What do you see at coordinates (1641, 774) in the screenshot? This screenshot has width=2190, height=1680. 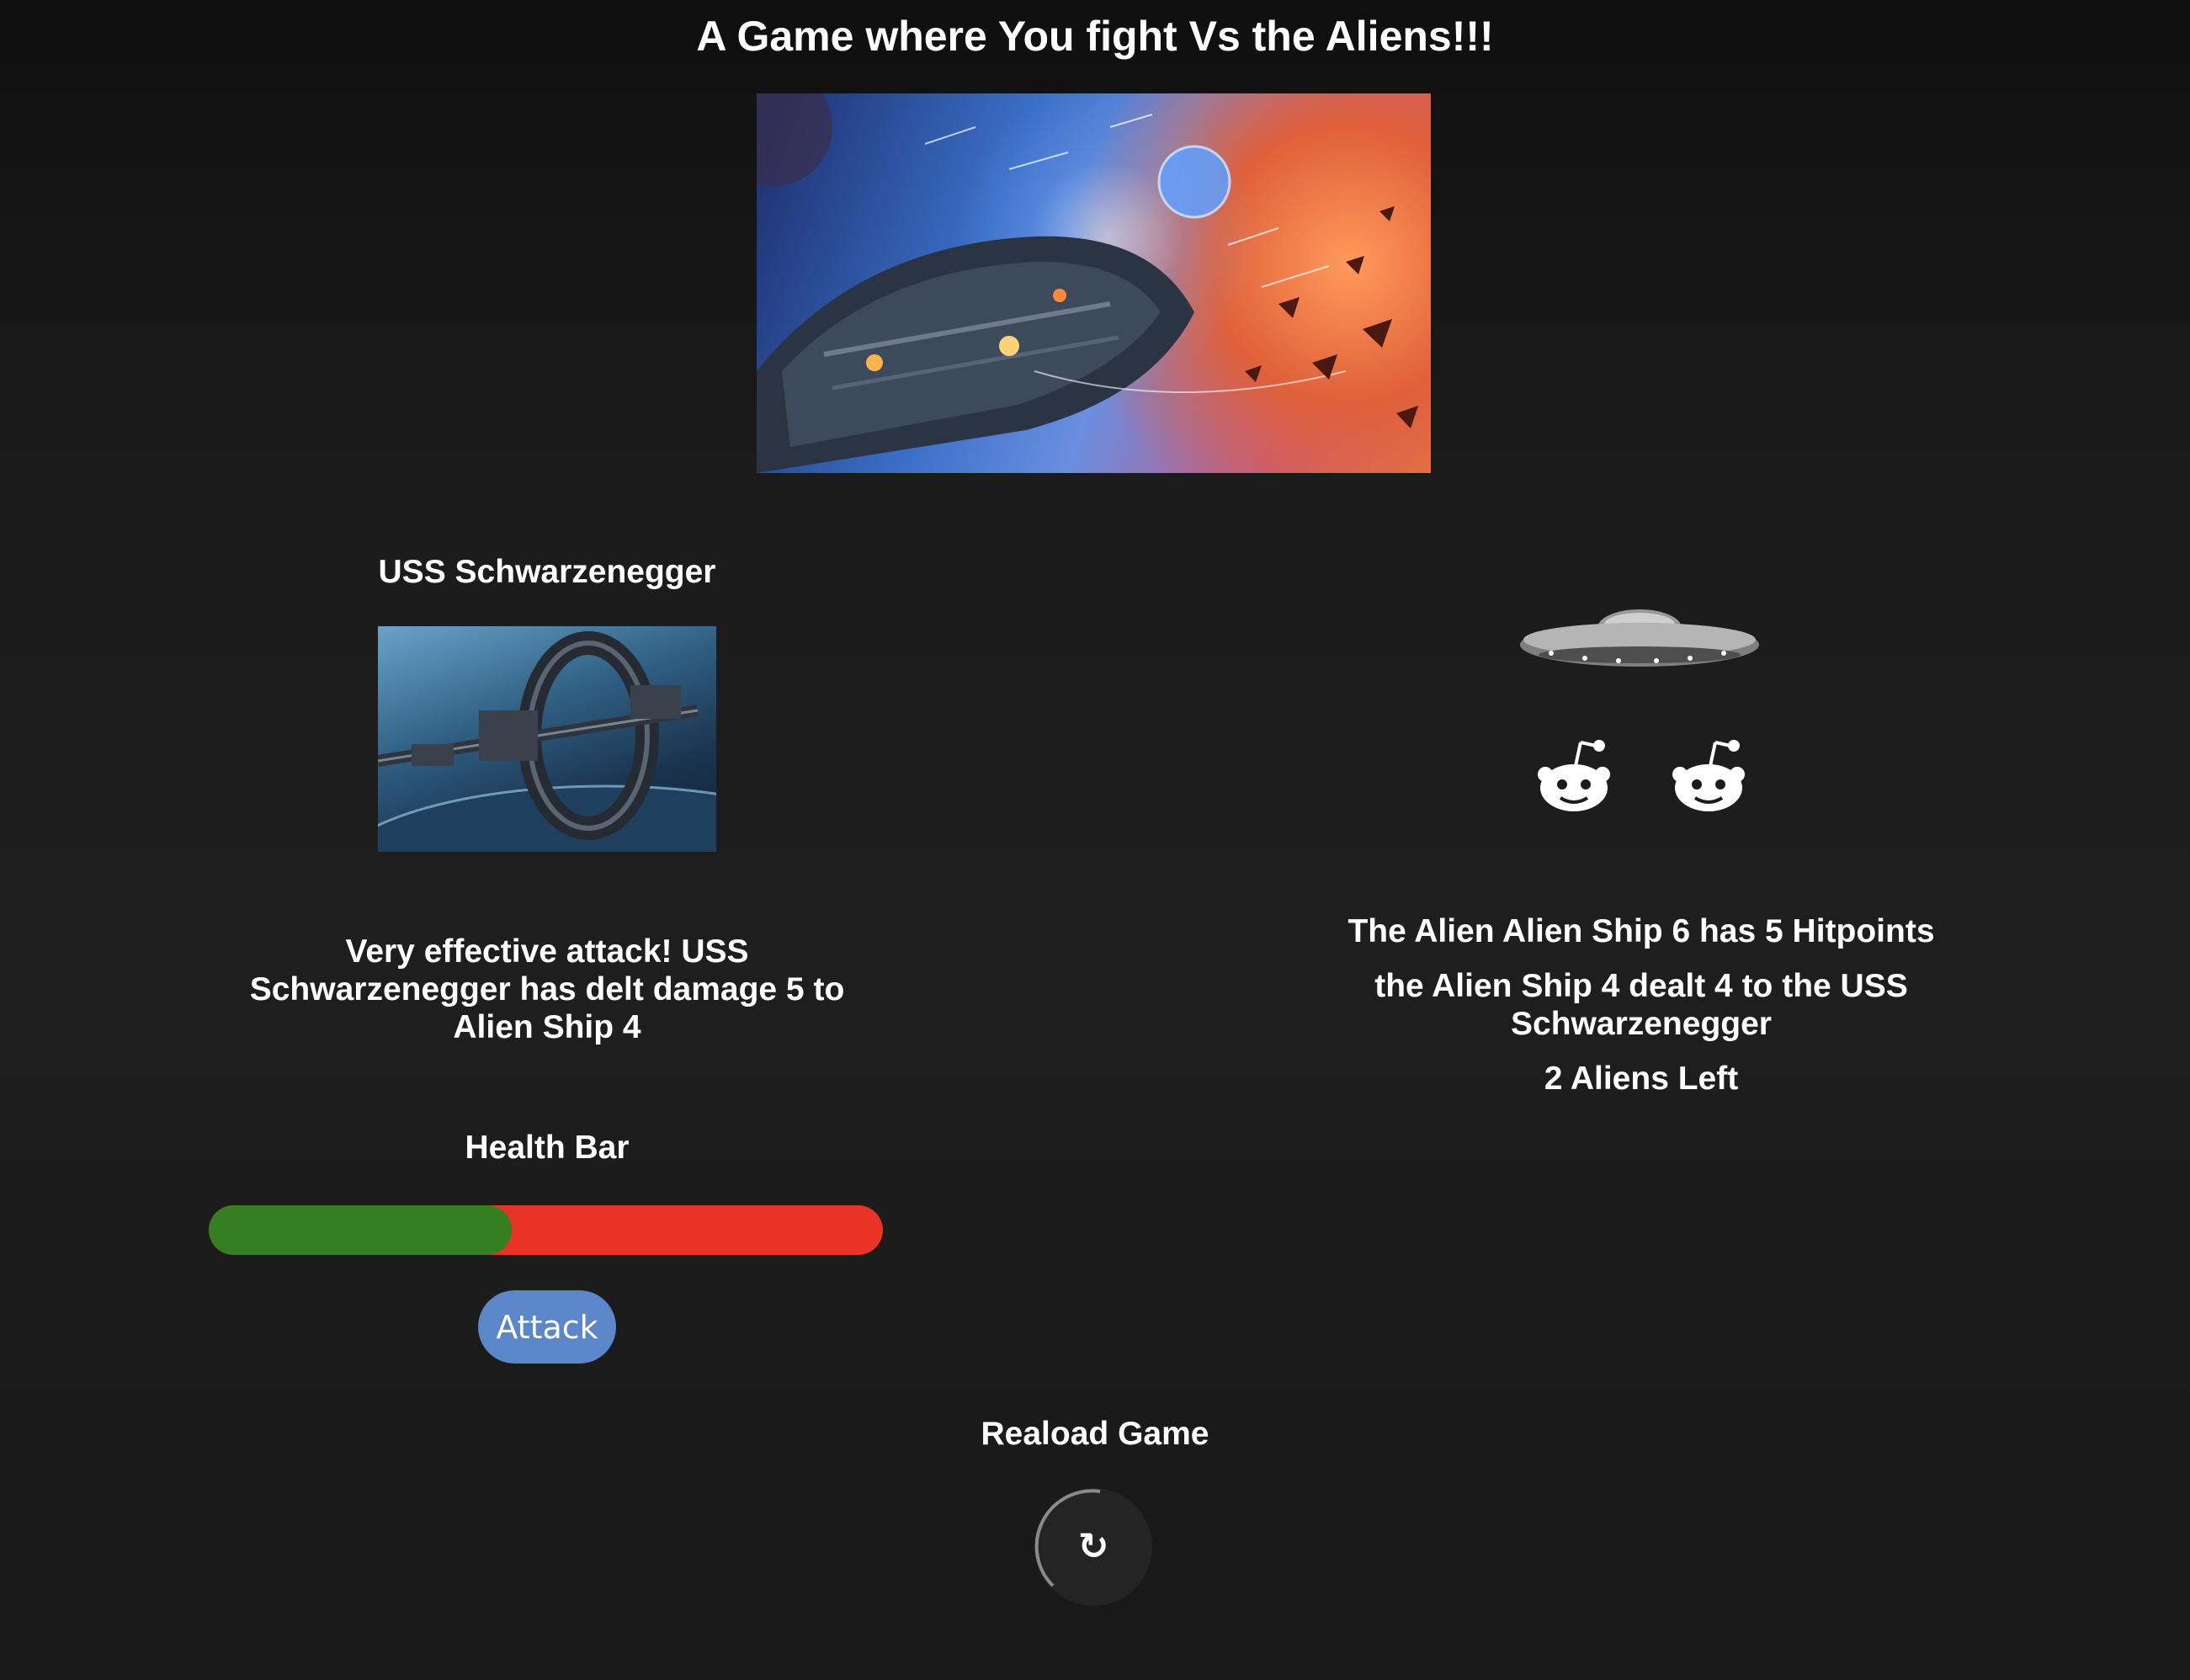 I see `aliens-remaining-row` at bounding box center [1641, 774].